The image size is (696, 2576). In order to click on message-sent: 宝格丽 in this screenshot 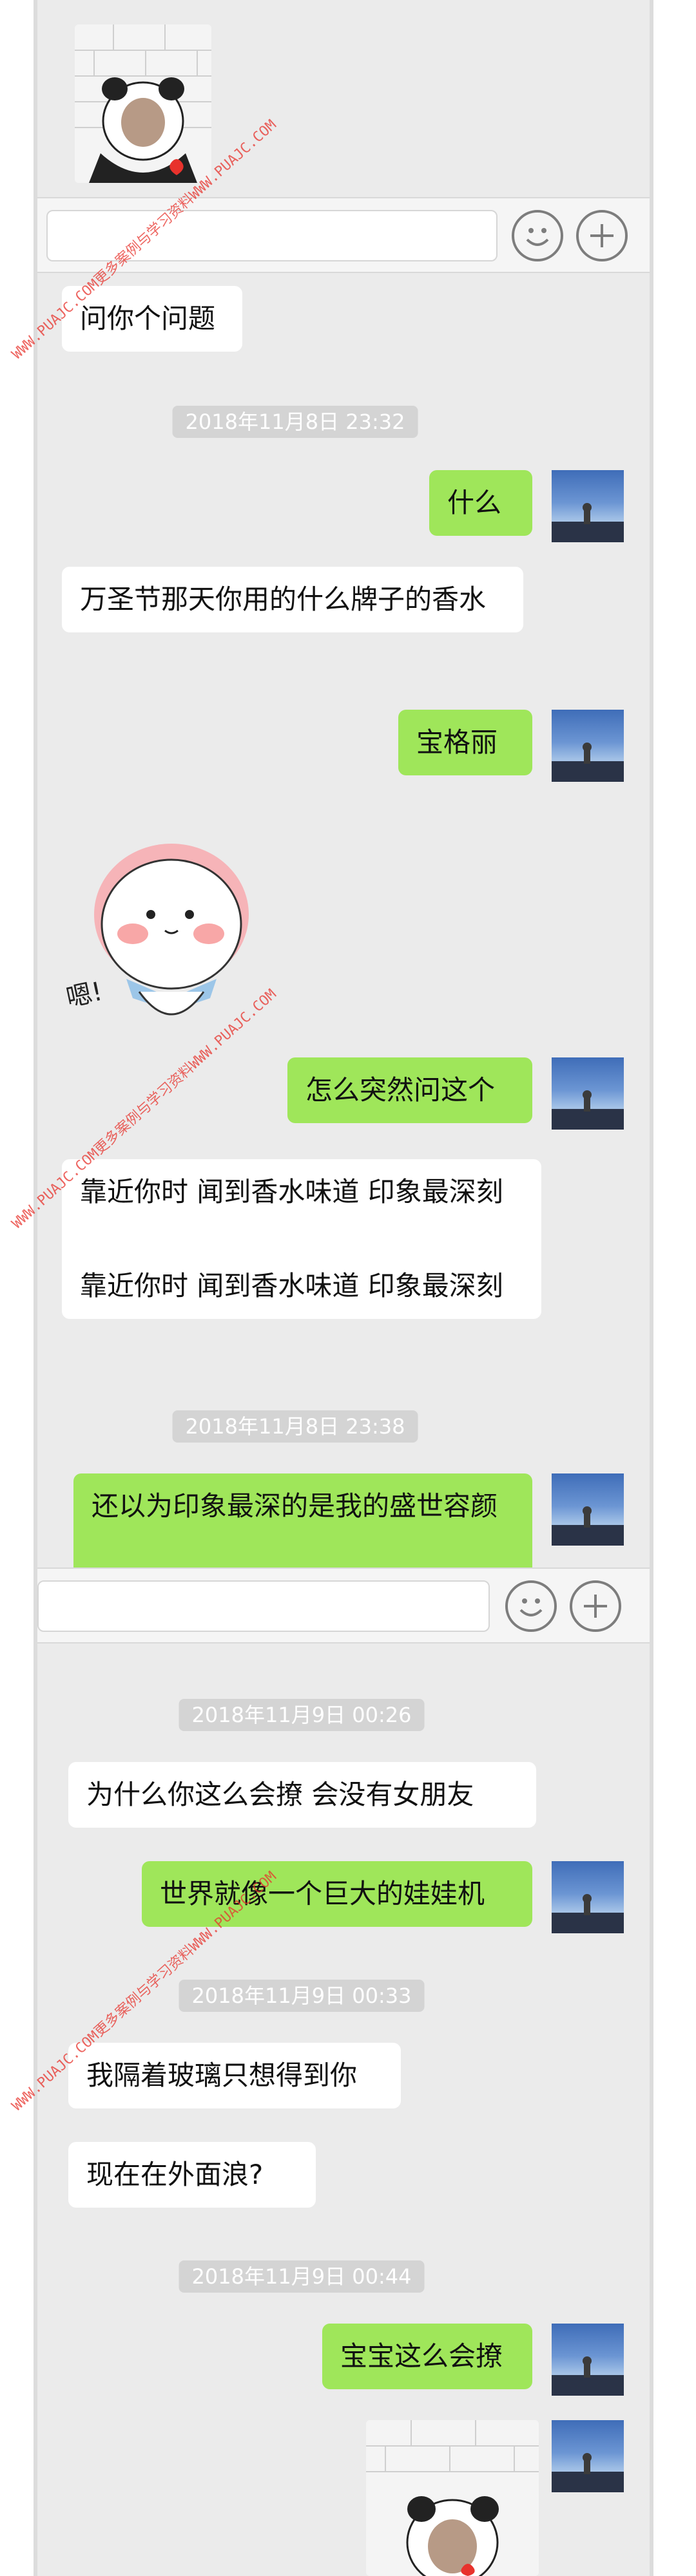, I will do `click(465, 743)`.